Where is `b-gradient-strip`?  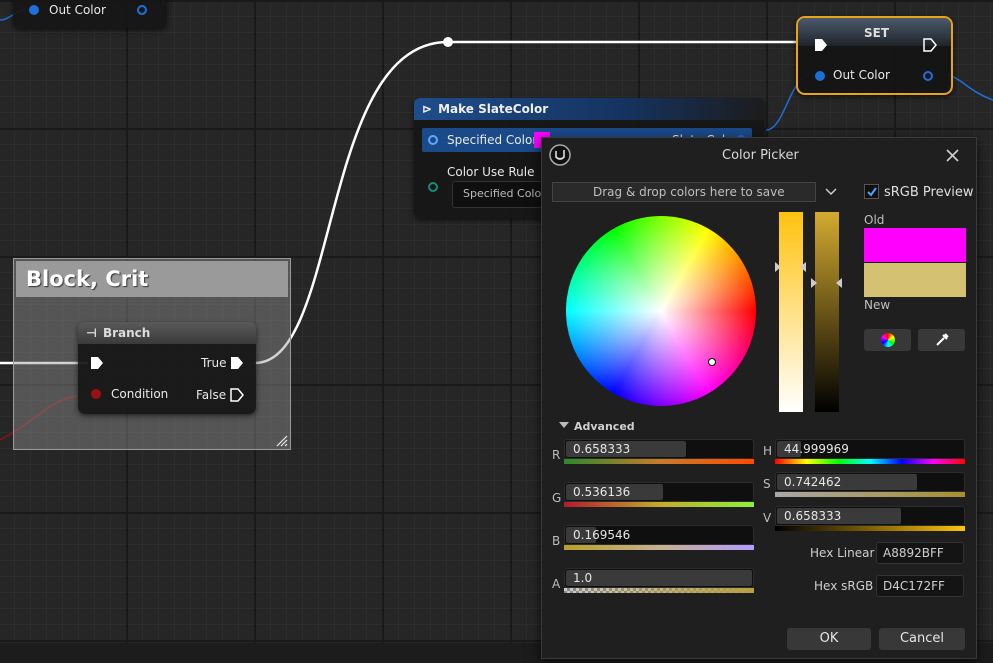
b-gradient-strip is located at coordinates (659, 547).